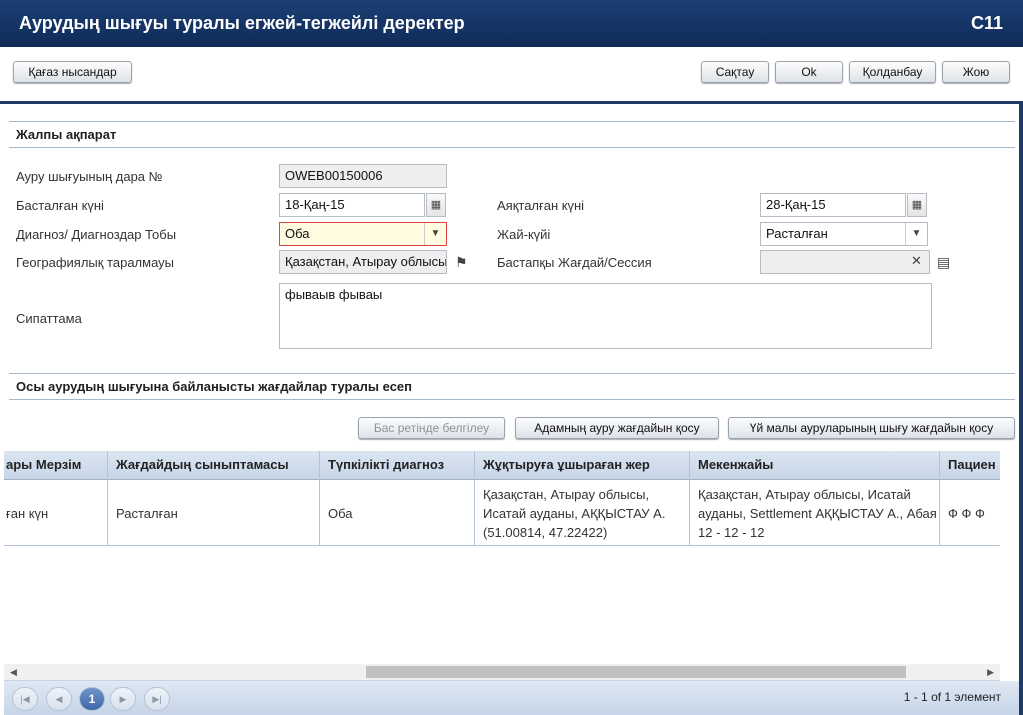 The image size is (1023, 715). I want to click on paper-forms-button: Қағаз нысандар, so click(72, 72).